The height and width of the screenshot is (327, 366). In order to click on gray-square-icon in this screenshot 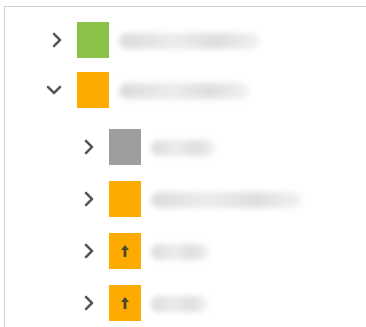, I will do `click(125, 147)`.